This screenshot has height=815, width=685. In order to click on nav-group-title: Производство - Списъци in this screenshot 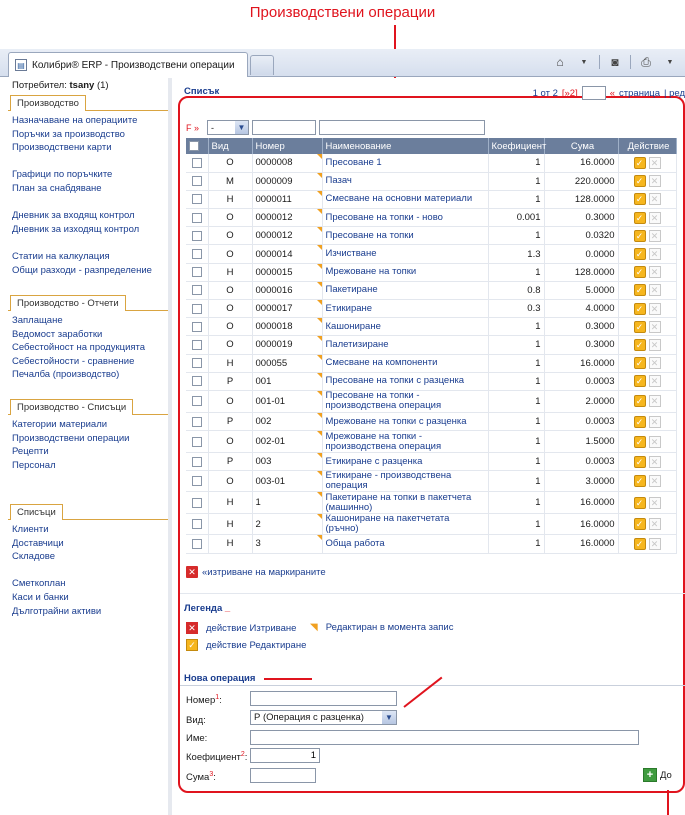, I will do `click(72, 407)`.